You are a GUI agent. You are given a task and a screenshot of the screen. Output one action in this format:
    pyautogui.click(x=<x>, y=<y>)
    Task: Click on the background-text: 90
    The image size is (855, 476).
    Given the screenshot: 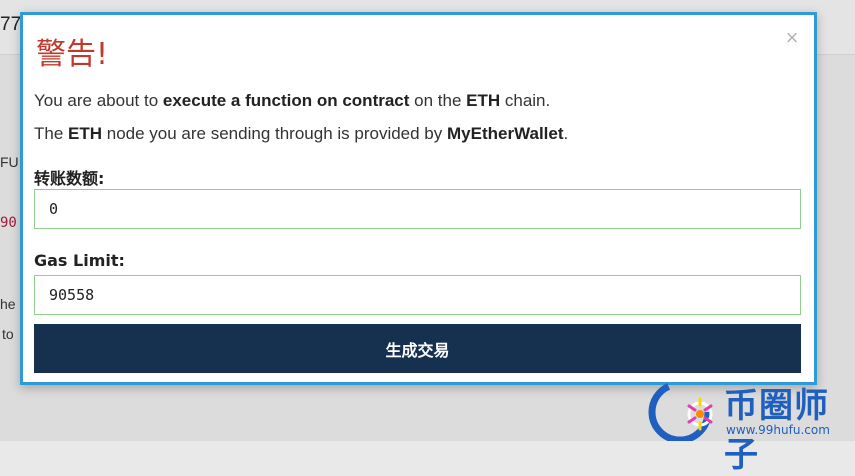 What is the action you would take?
    pyautogui.click(x=8, y=223)
    